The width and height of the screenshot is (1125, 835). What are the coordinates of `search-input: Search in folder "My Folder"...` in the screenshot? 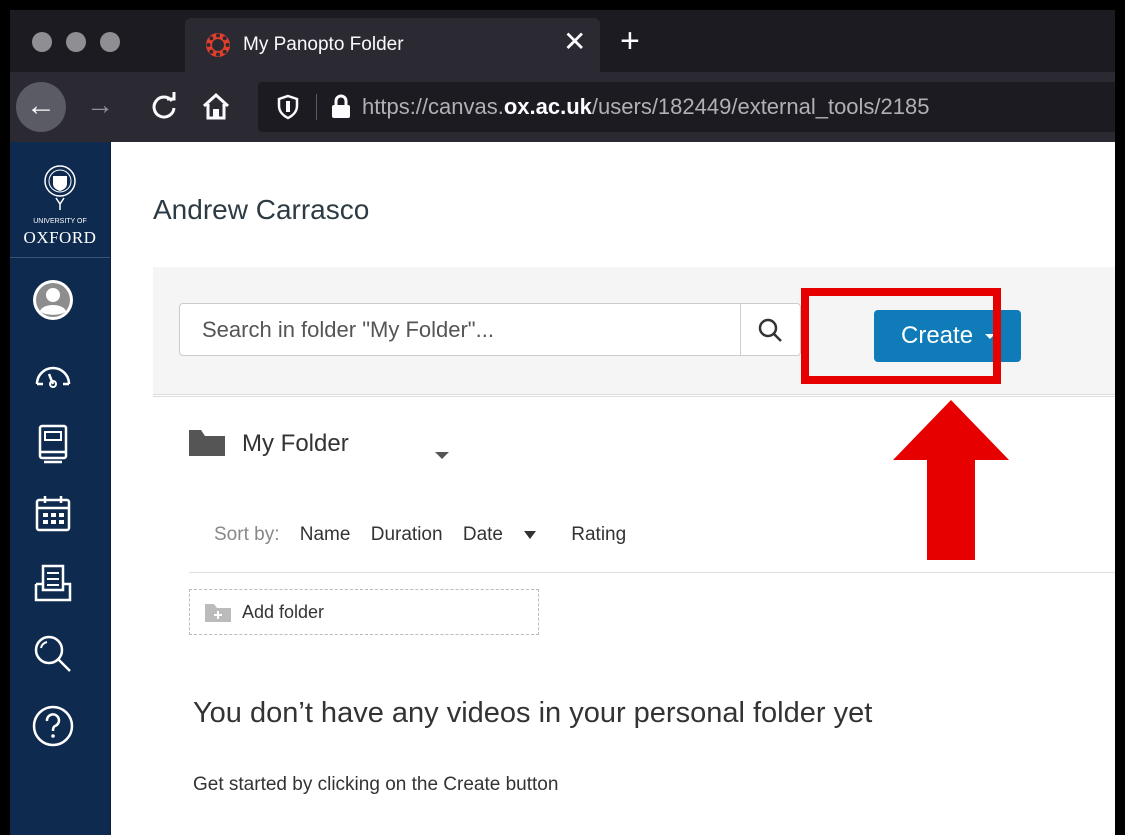 It's located at (460, 329).